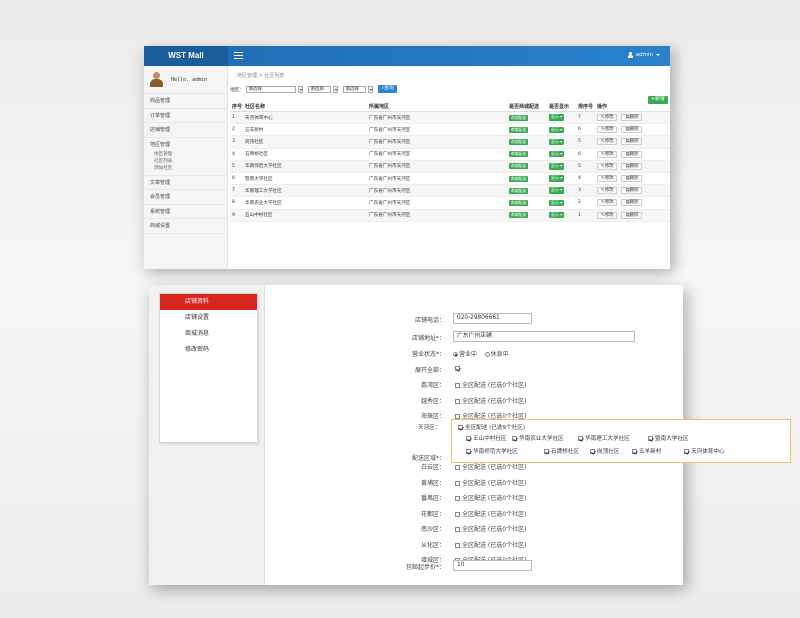 This screenshot has height=618, width=800. I want to click on delete-label: 删除, so click(634, 179).